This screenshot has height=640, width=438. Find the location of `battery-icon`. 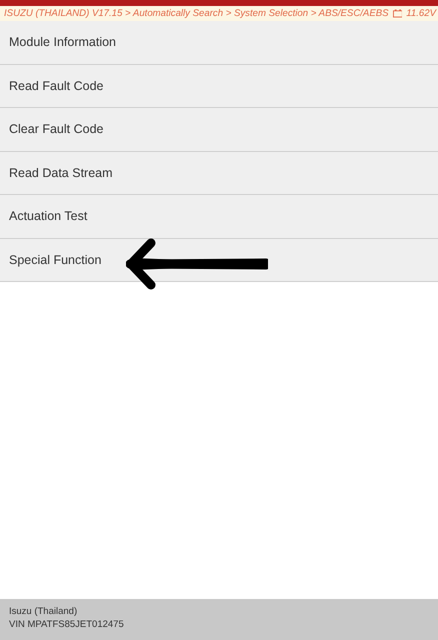

battery-icon is located at coordinates (397, 13).